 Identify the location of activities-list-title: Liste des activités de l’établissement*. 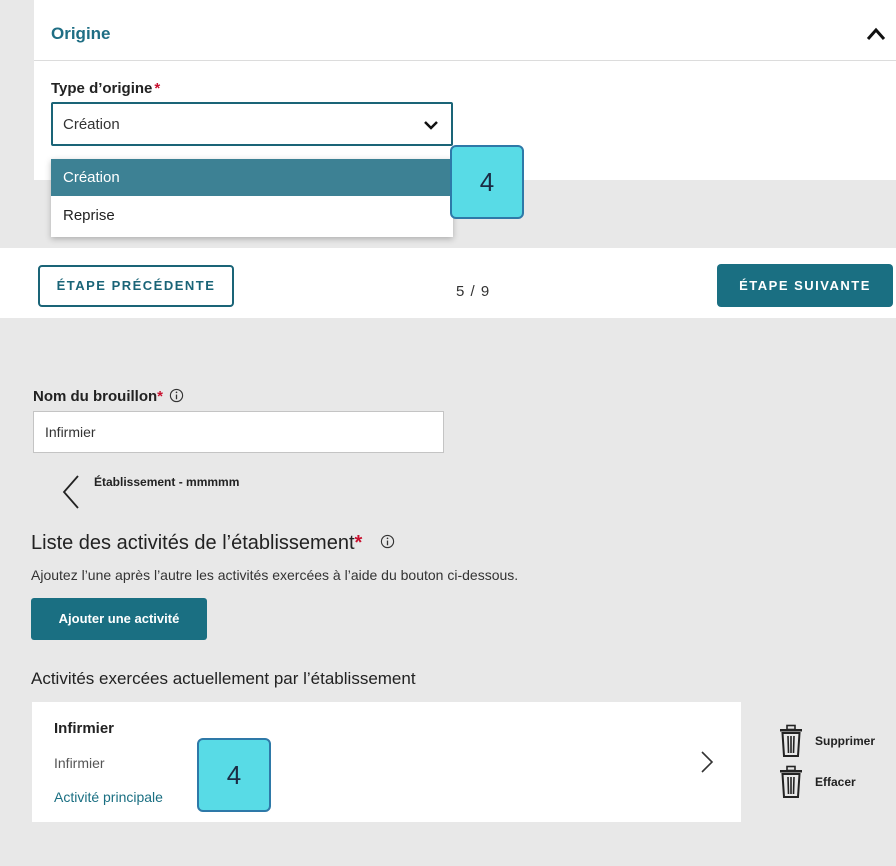
(213, 543).